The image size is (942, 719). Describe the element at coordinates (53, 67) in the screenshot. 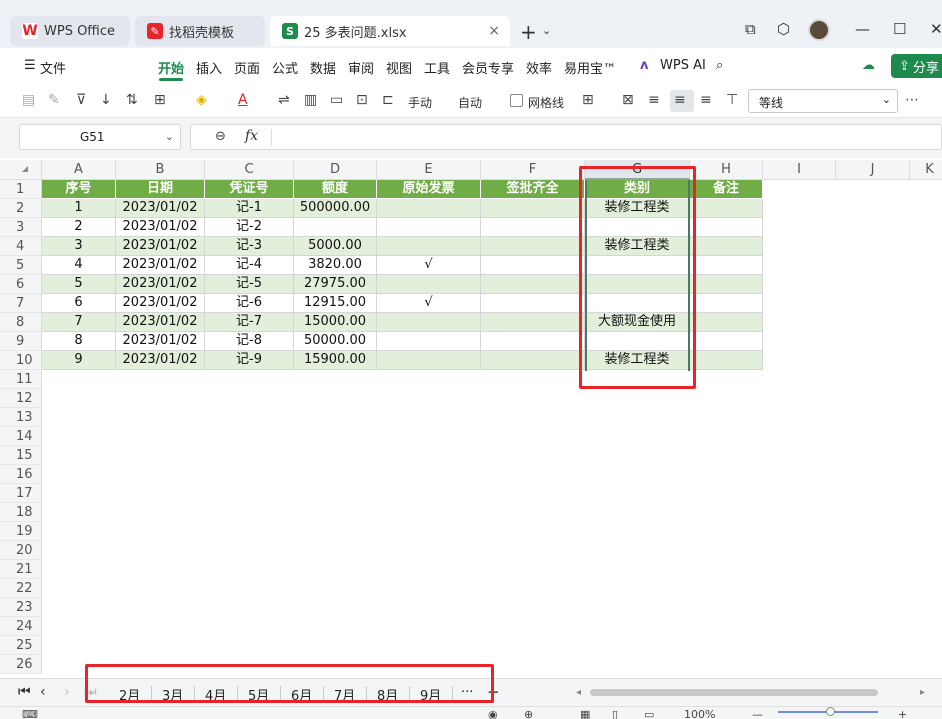

I see `menu-file: 文件` at that location.